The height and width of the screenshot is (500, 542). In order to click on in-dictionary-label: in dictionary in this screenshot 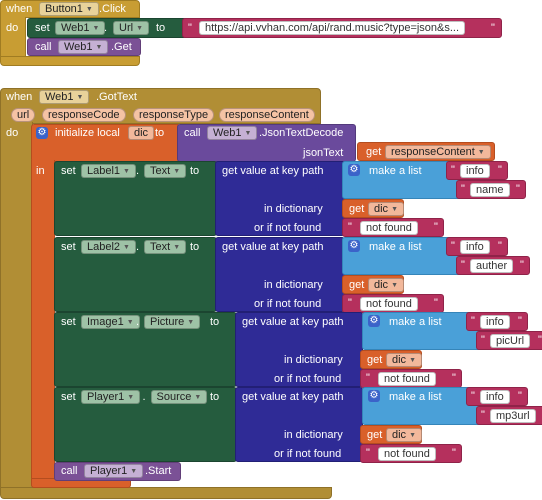, I will do `click(313, 360)`.